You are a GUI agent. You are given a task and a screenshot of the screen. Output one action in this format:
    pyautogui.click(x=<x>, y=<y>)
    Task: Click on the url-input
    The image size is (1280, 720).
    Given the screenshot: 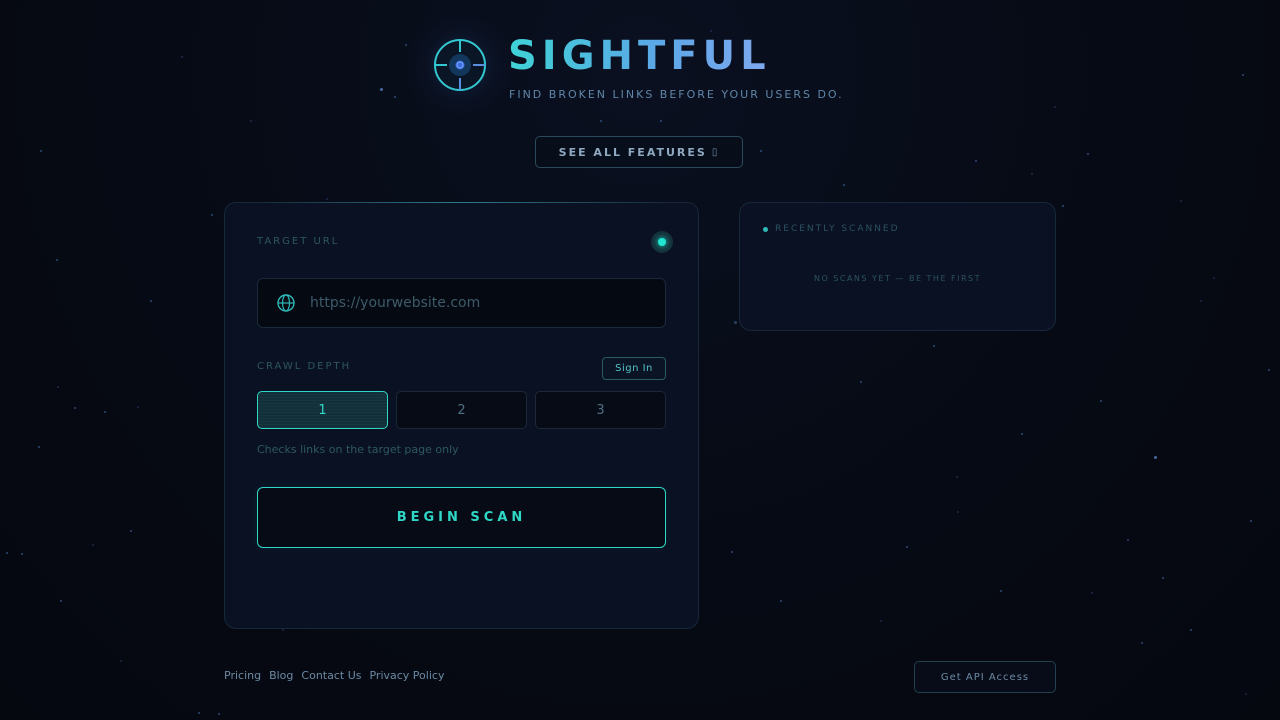 What is the action you would take?
    pyautogui.click(x=480, y=303)
    